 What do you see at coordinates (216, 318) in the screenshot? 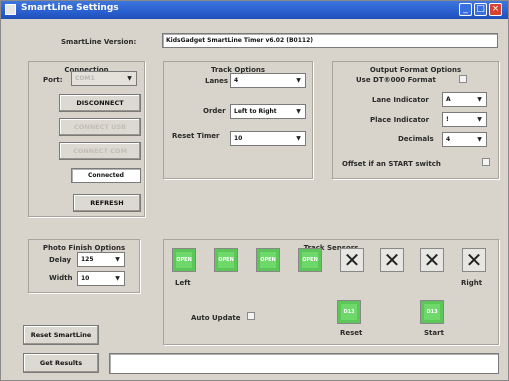
I see `auto-update-label: Auto Update` at bounding box center [216, 318].